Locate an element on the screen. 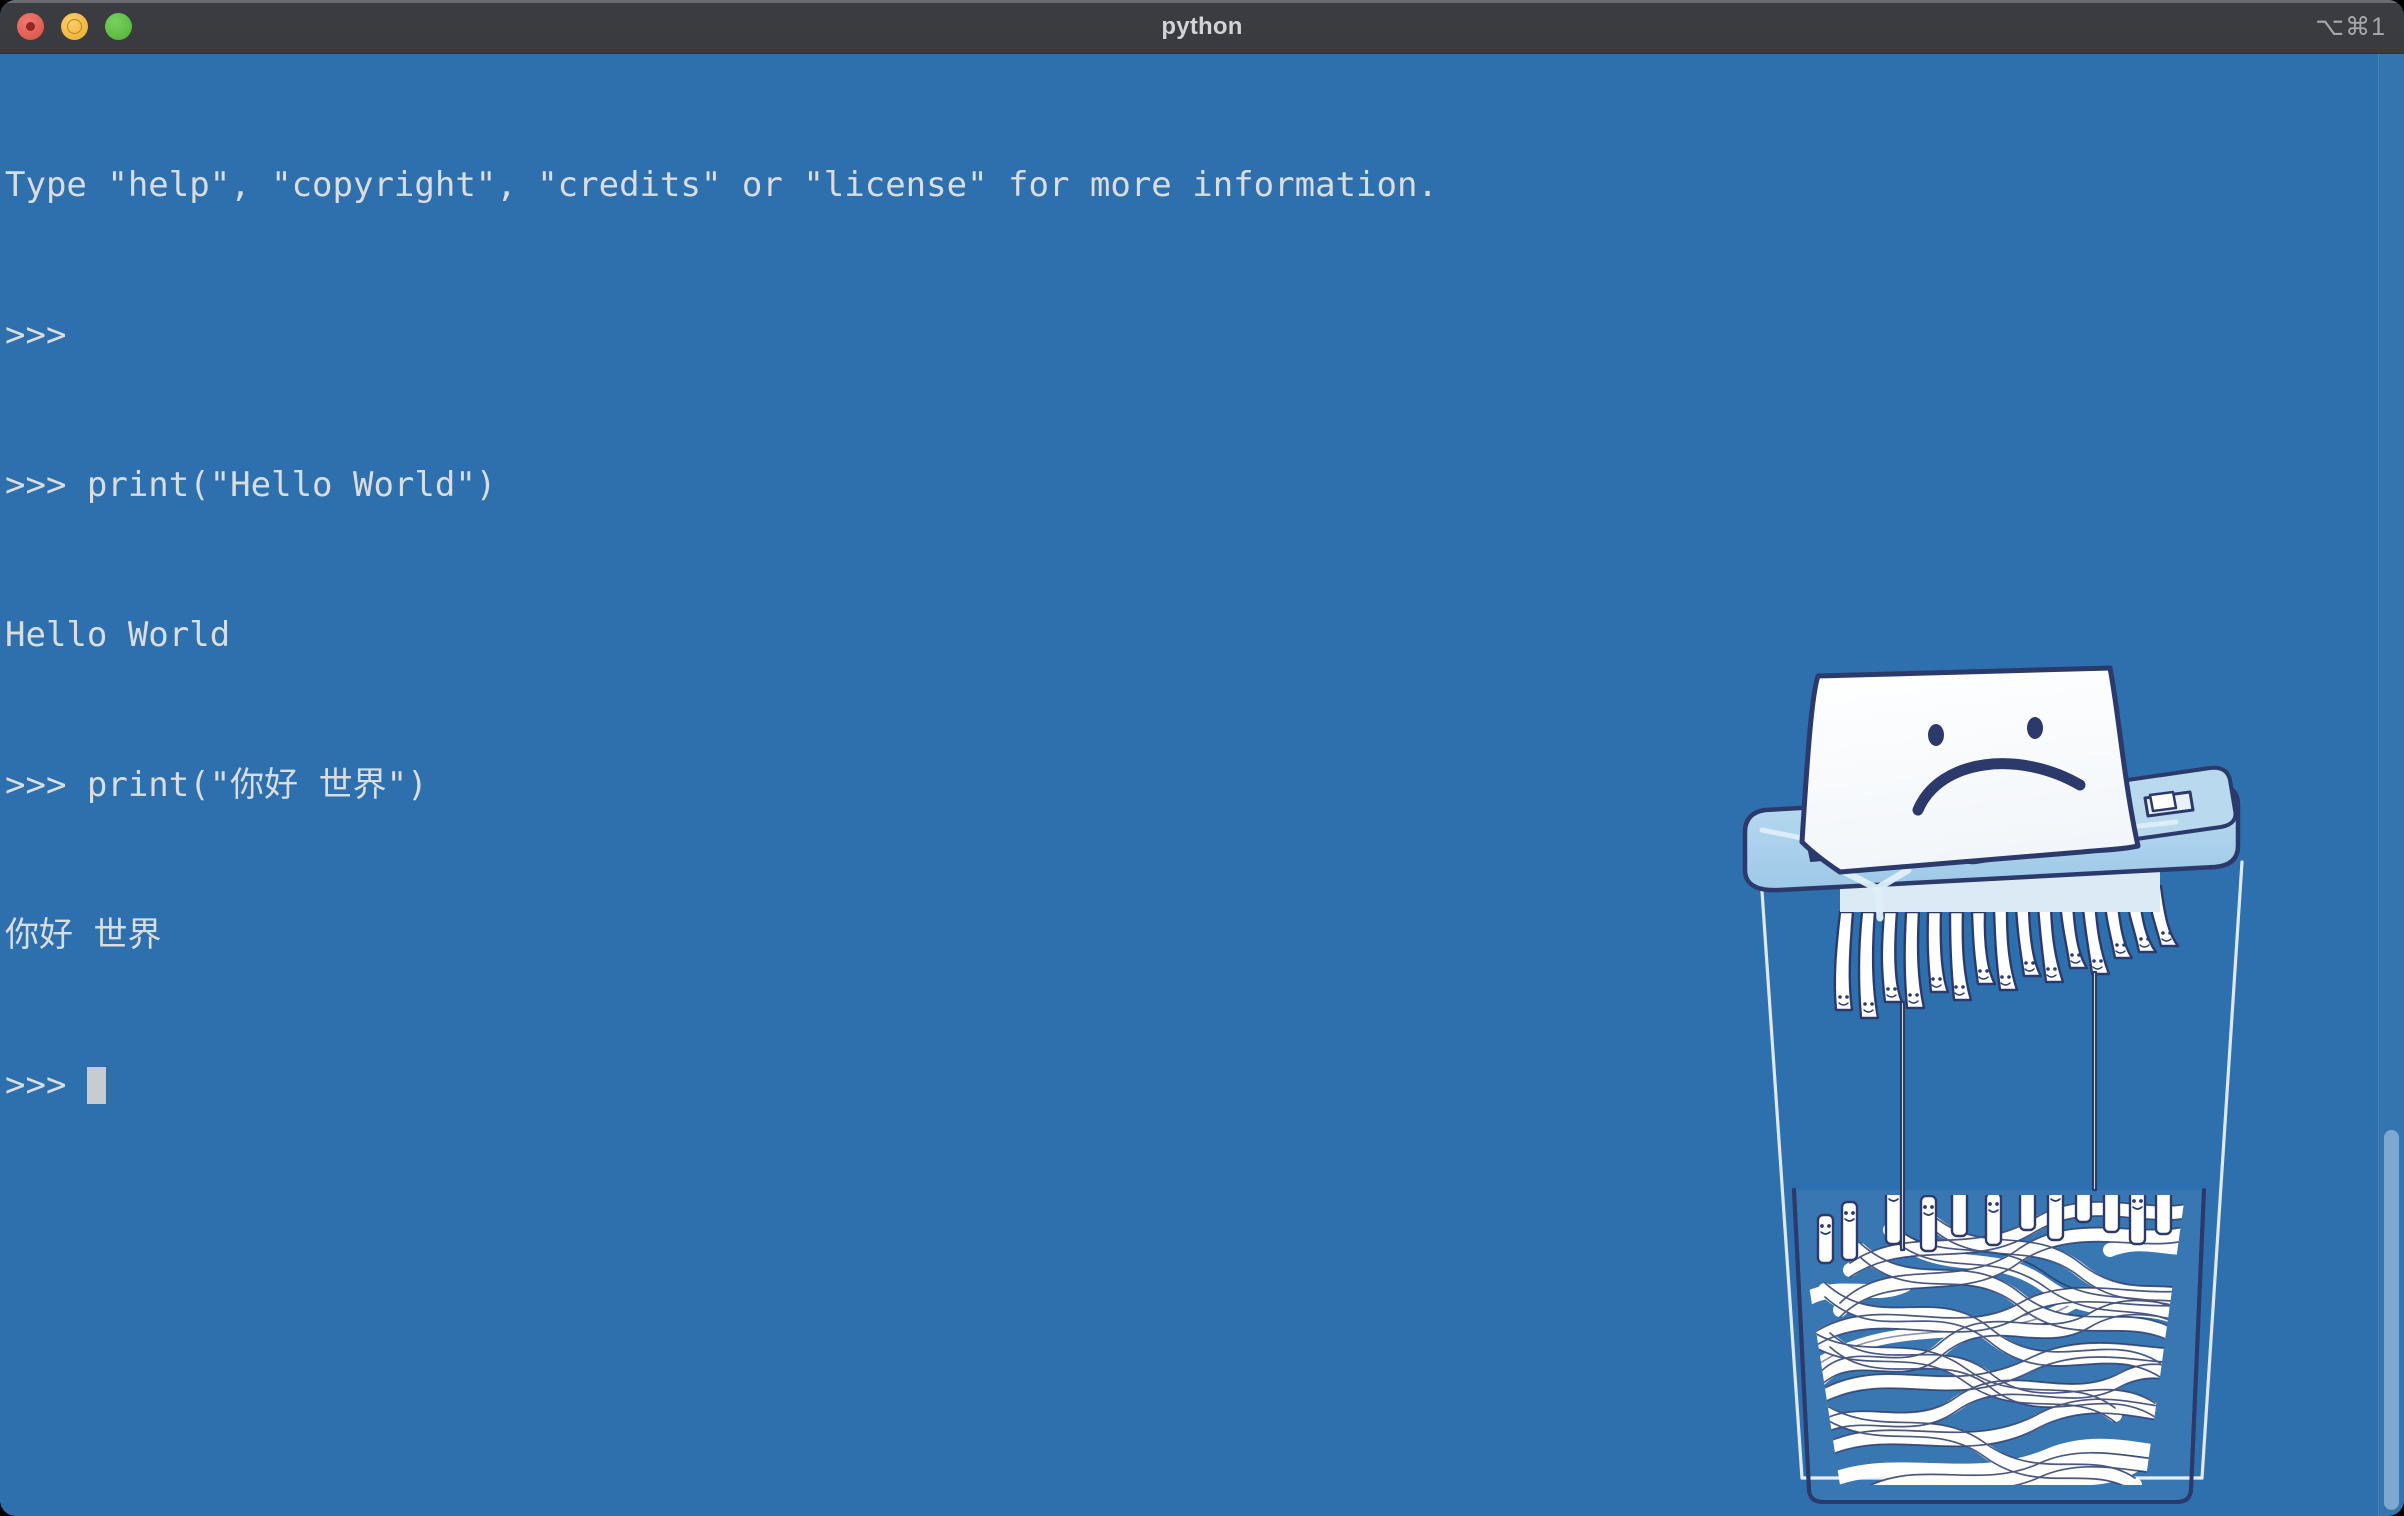 The height and width of the screenshot is (1516, 2404). terminal-line: 你好 世界 is located at coordinates (83, 935).